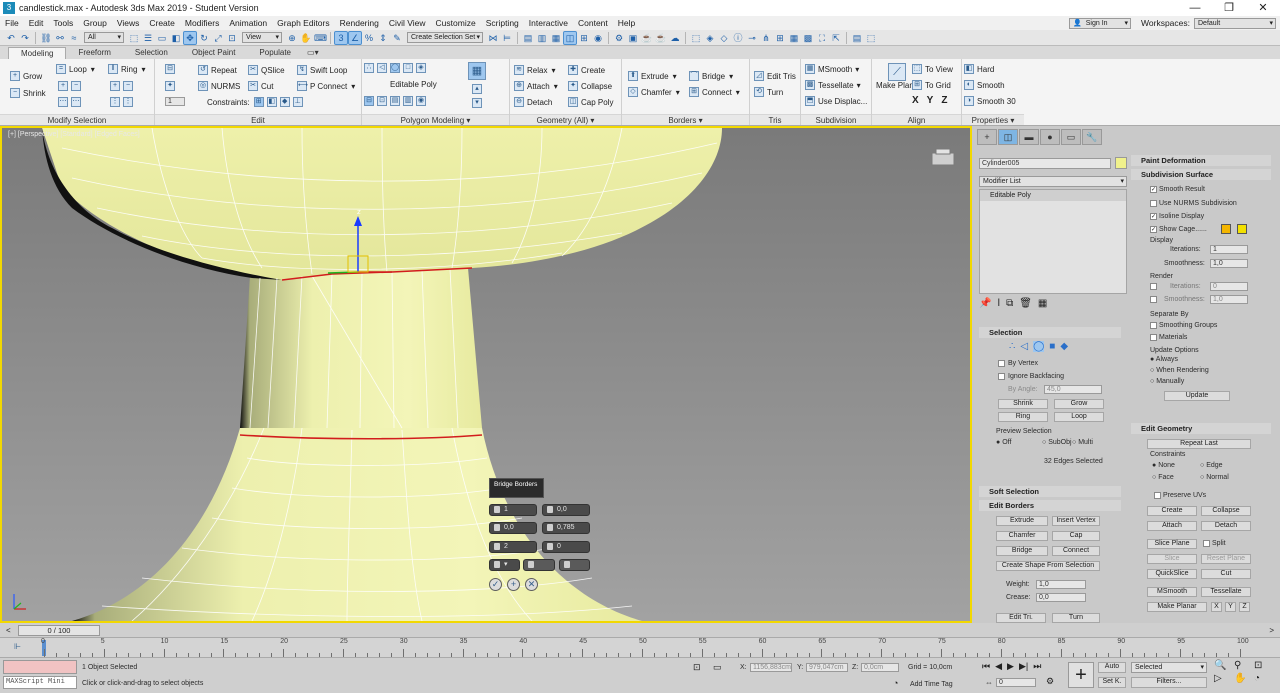 This screenshot has width=1280, height=693. Describe the element at coordinates (652, 76) in the screenshot. I see `extrude-button: ⬆ Extrude ▾` at that location.